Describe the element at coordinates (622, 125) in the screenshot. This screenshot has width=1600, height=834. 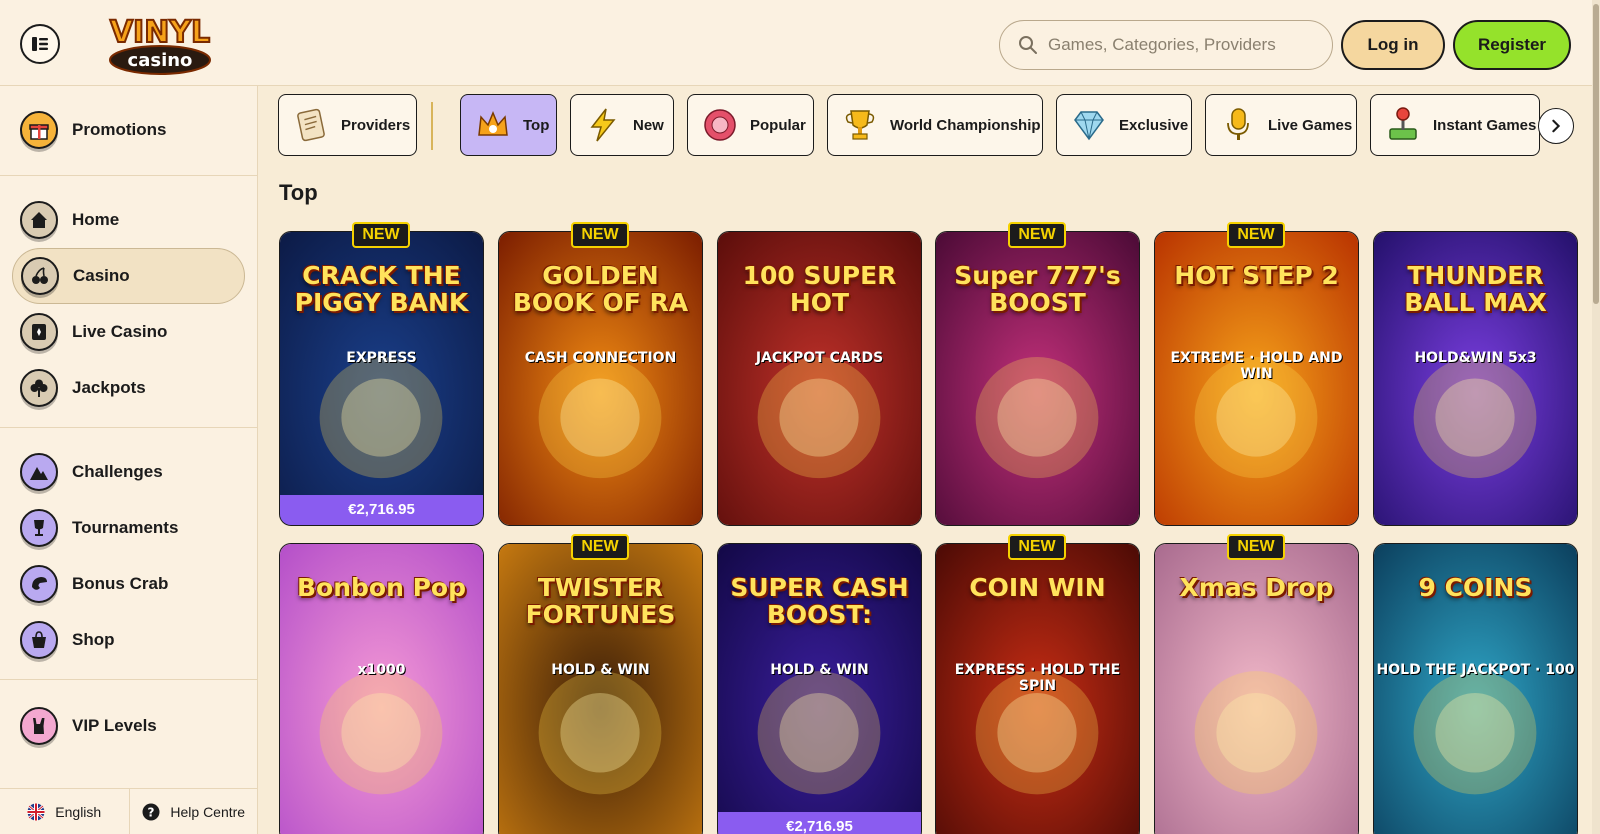
I see `category-new: New` at that location.